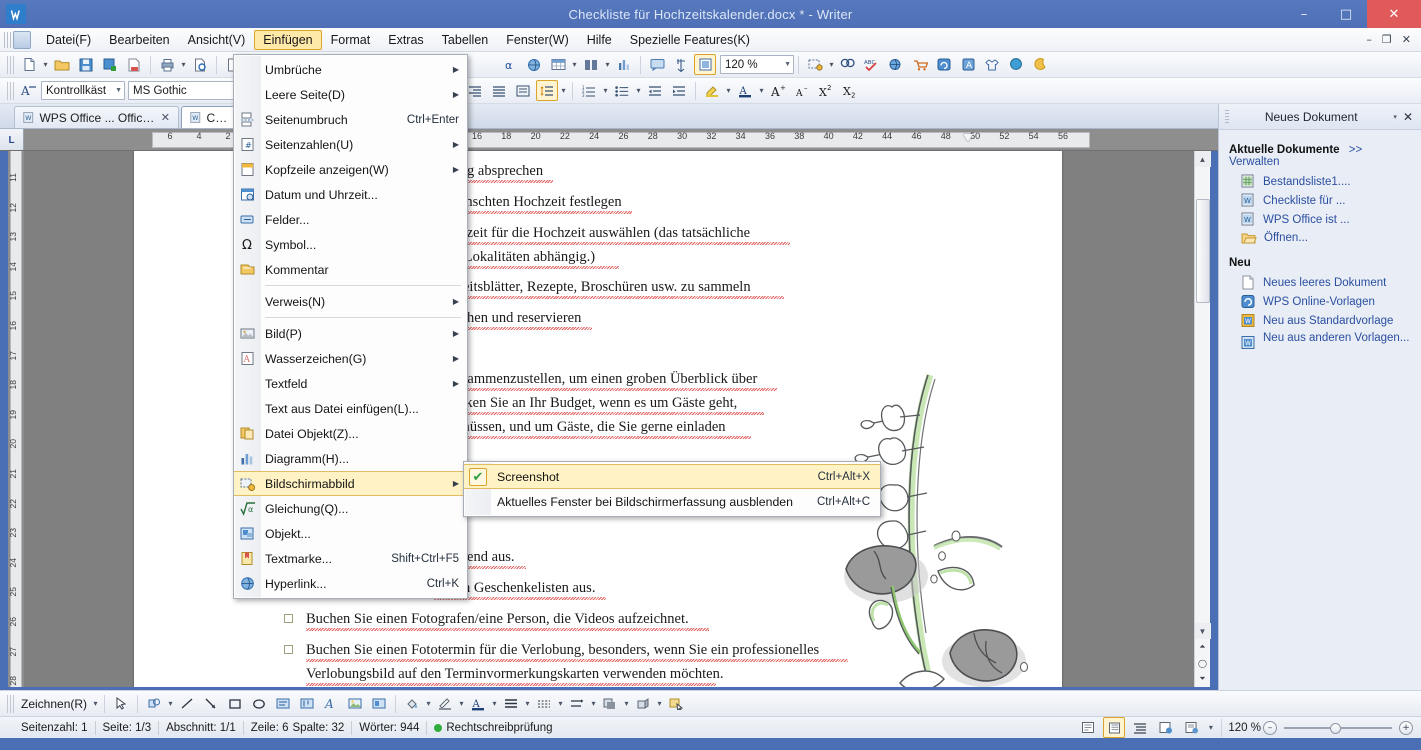  I want to click on print-icon, so click(167, 64).